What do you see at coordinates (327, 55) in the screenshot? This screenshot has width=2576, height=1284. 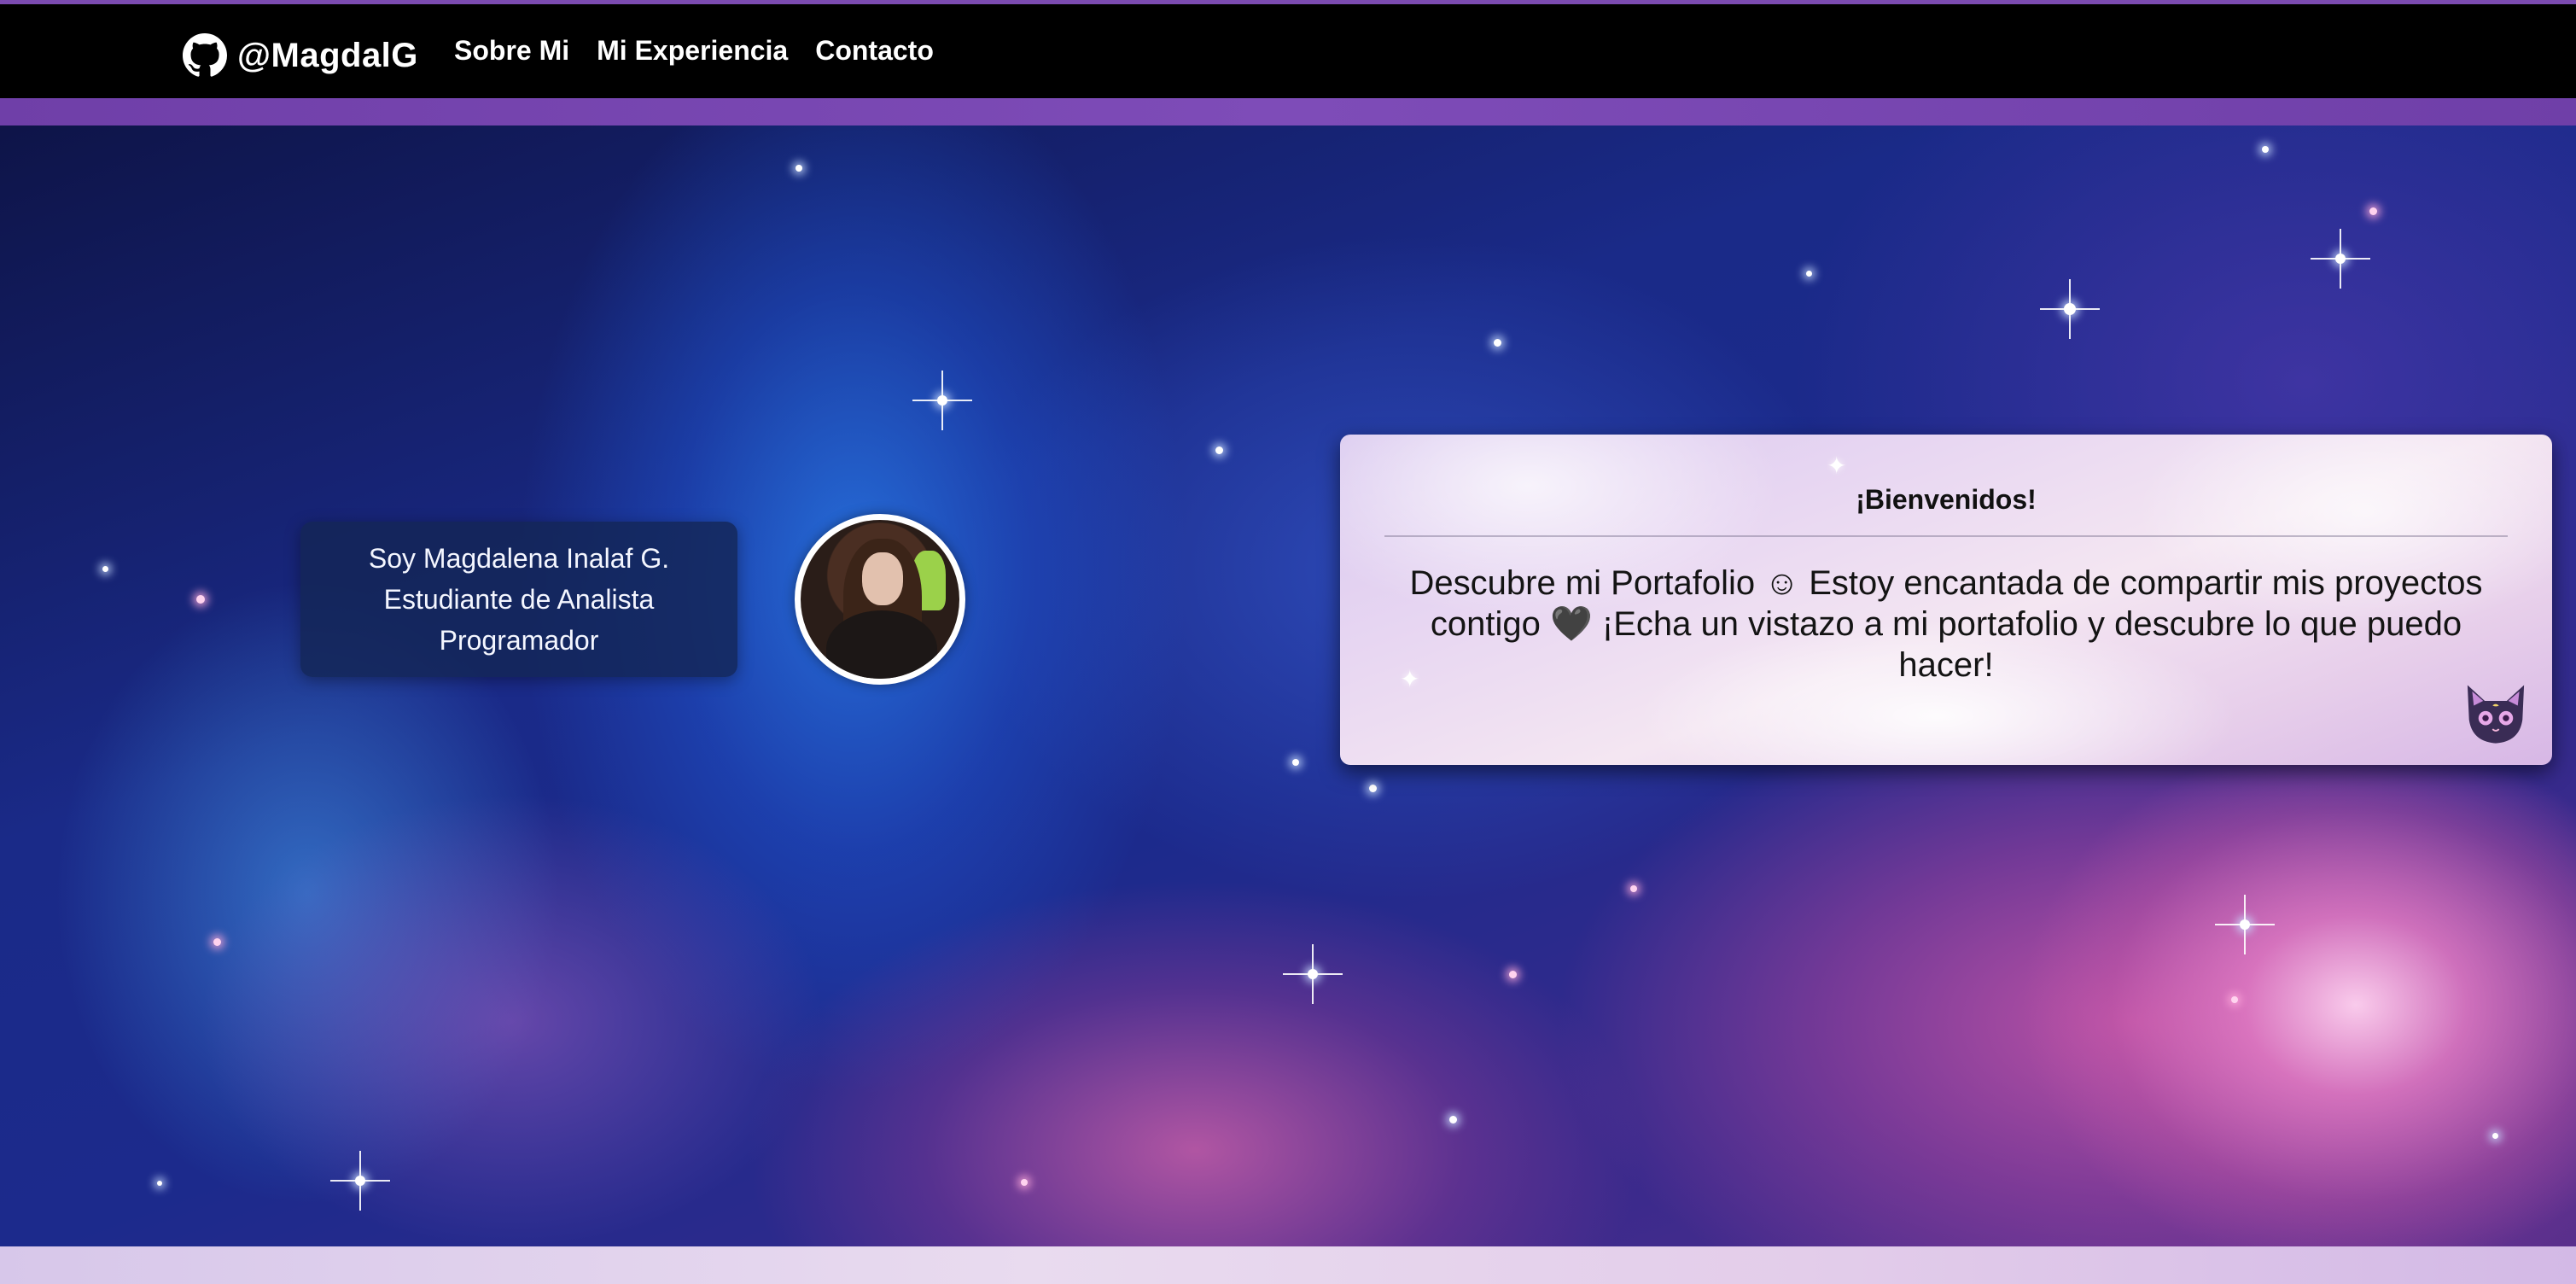 I see `brand-label: @MagdalG` at bounding box center [327, 55].